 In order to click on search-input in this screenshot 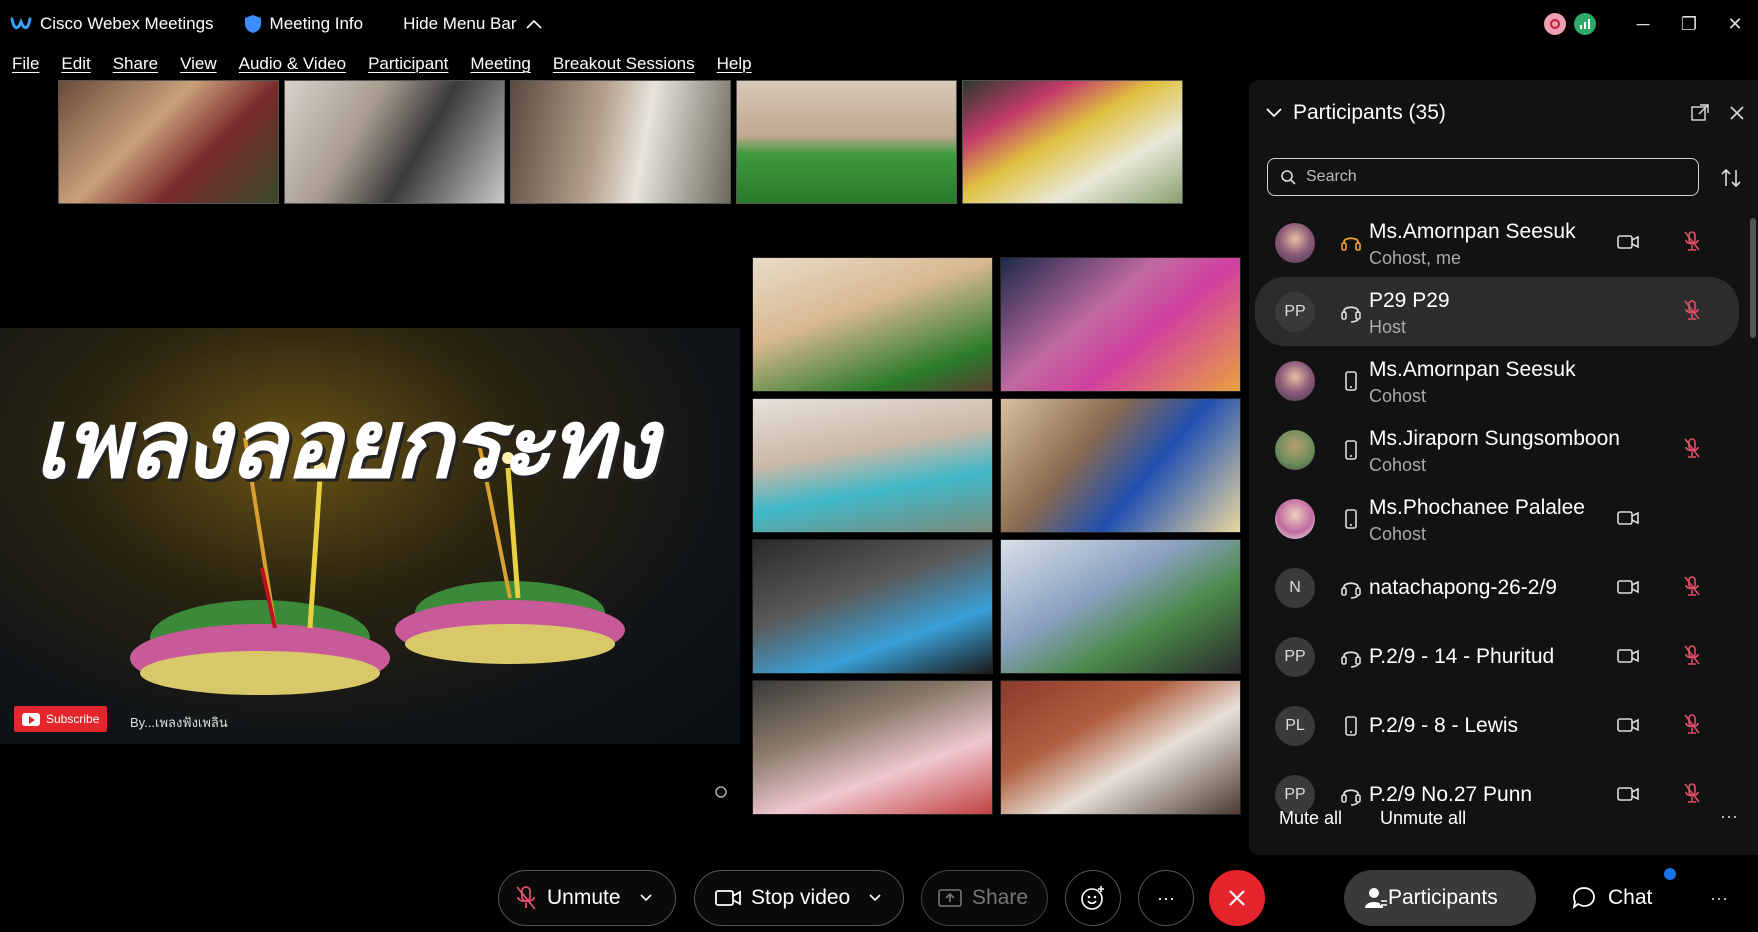, I will do `click(1496, 177)`.